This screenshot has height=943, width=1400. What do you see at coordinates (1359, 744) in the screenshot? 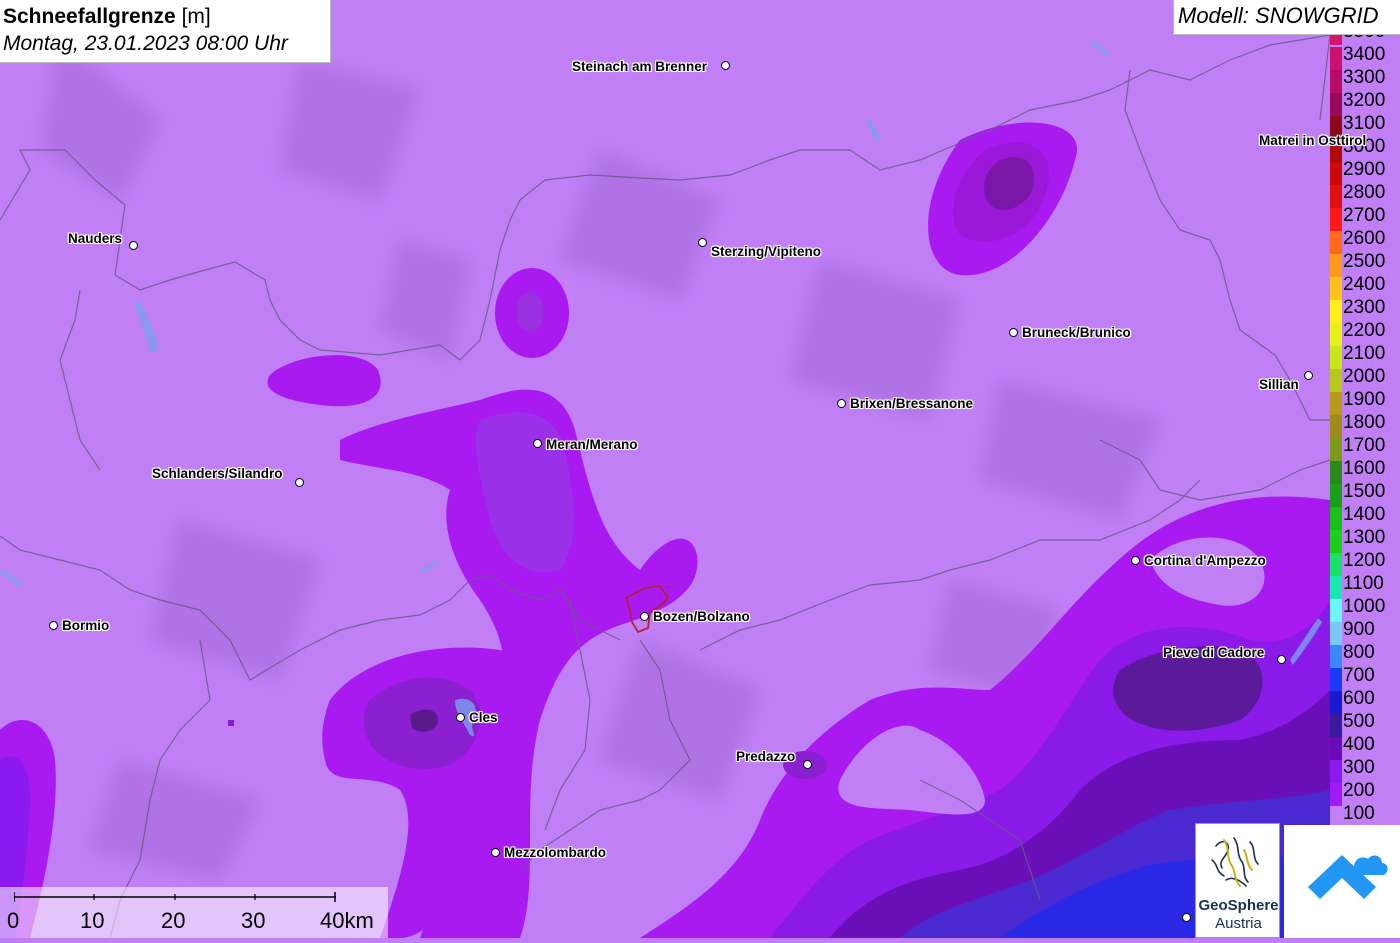
I see `legend-label: 400` at bounding box center [1359, 744].